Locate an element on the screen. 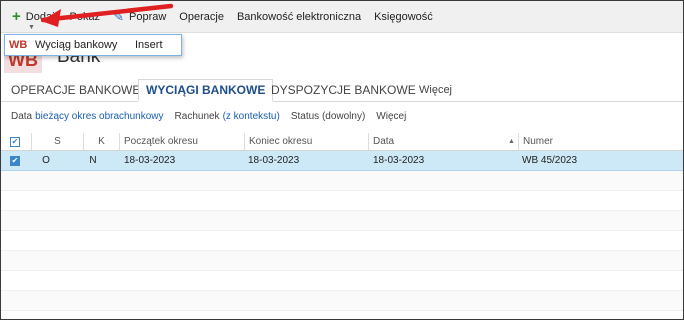 The image size is (684, 320). column-header-start: Początek okresu is located at coordinates (181, 141).